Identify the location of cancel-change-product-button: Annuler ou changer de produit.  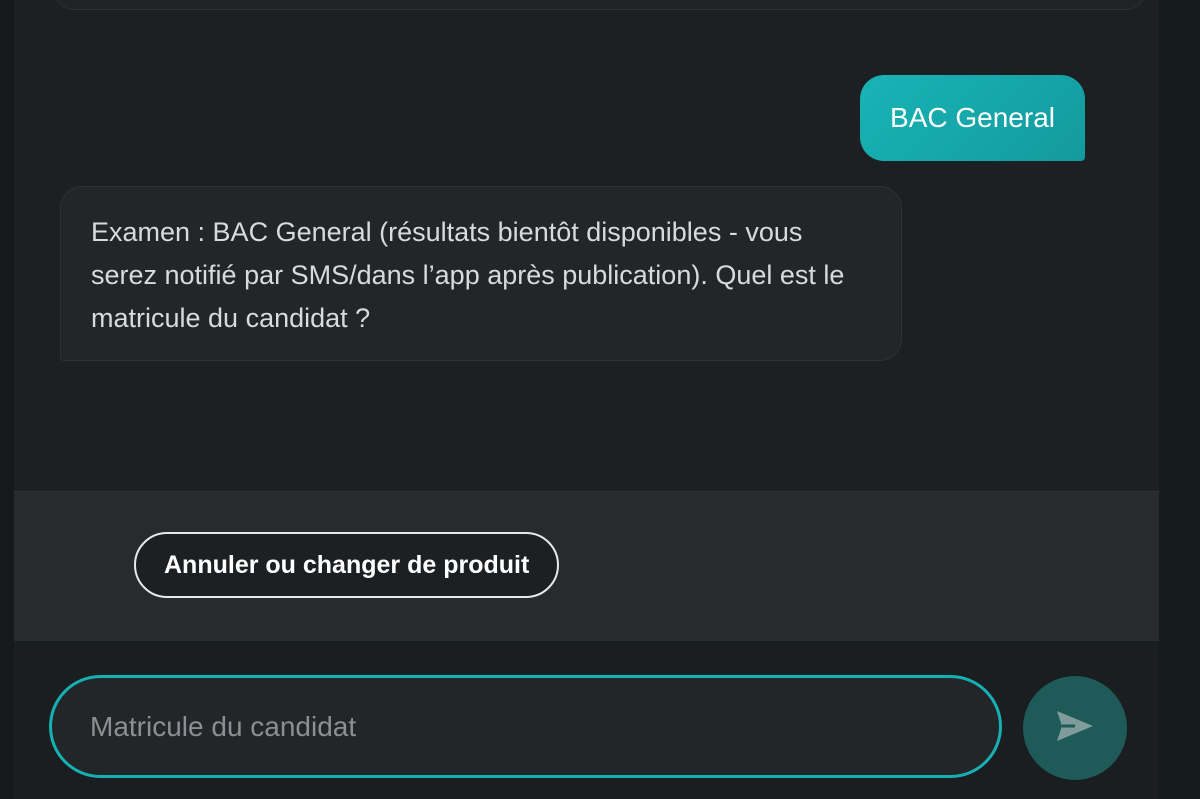
(347, 565).